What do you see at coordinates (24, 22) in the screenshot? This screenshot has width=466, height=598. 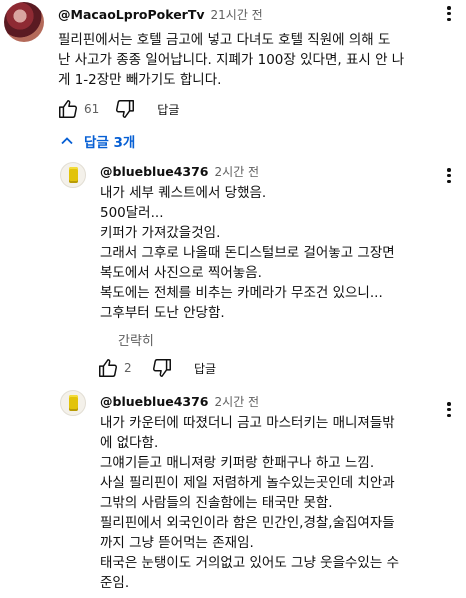 I see `author-avatar` at bounding box center [24, 22].